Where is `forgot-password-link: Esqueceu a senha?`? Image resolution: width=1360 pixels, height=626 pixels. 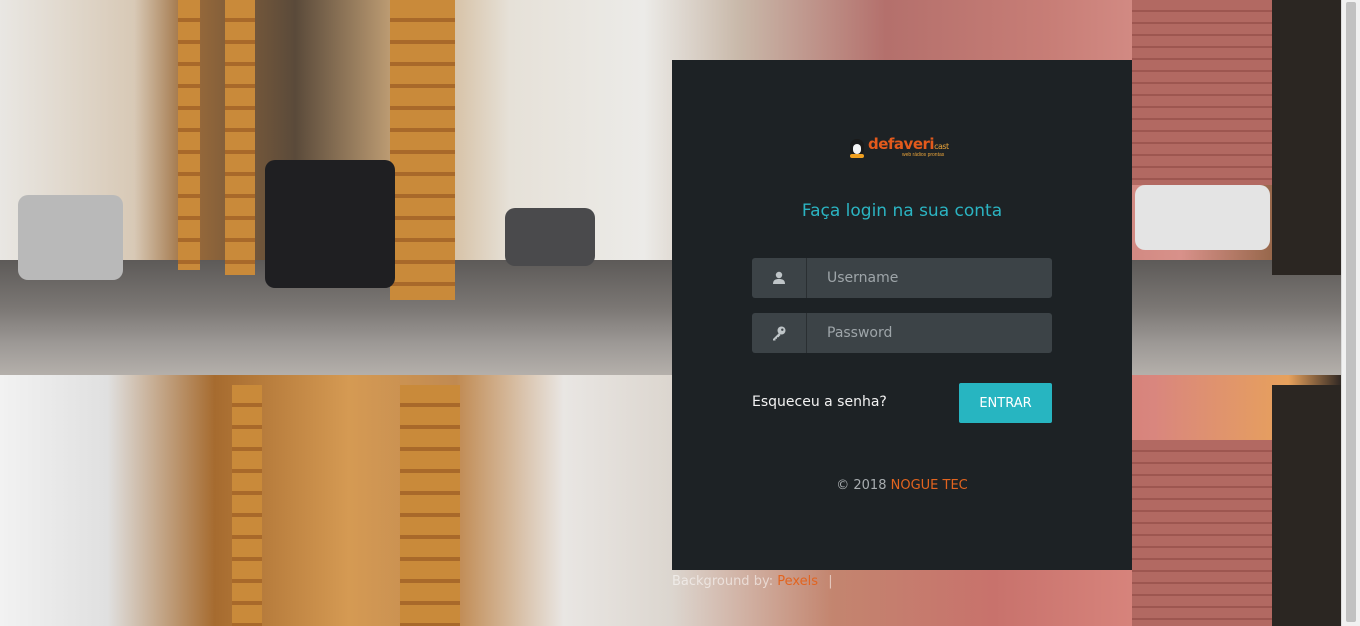 forgot-password-link: Esqueceu a senha? is located at coordinates (819, 402).